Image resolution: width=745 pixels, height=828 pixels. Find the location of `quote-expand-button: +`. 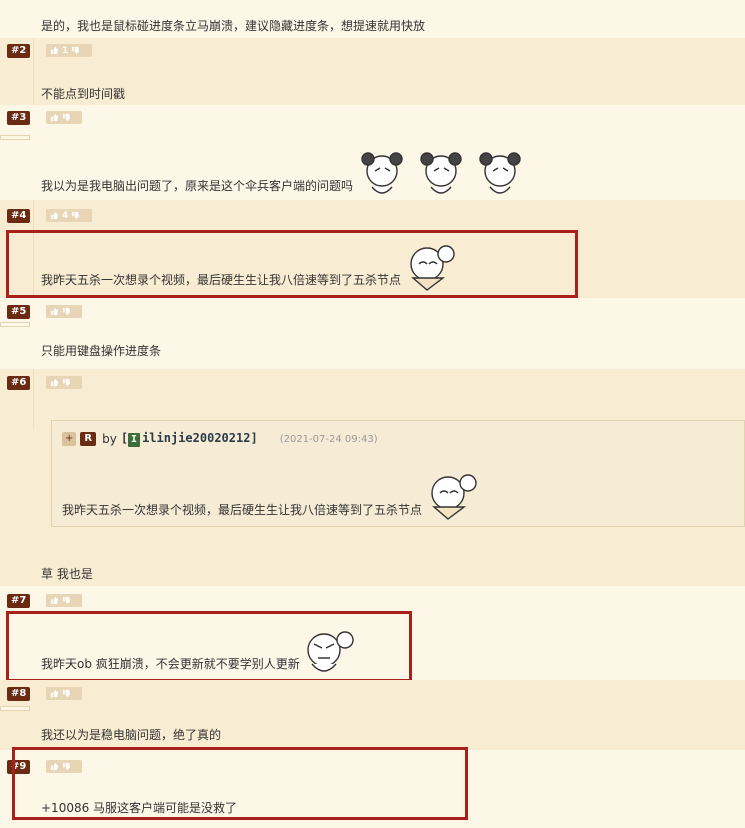

quote-expand-button: + is located at coordinates (69, 439).